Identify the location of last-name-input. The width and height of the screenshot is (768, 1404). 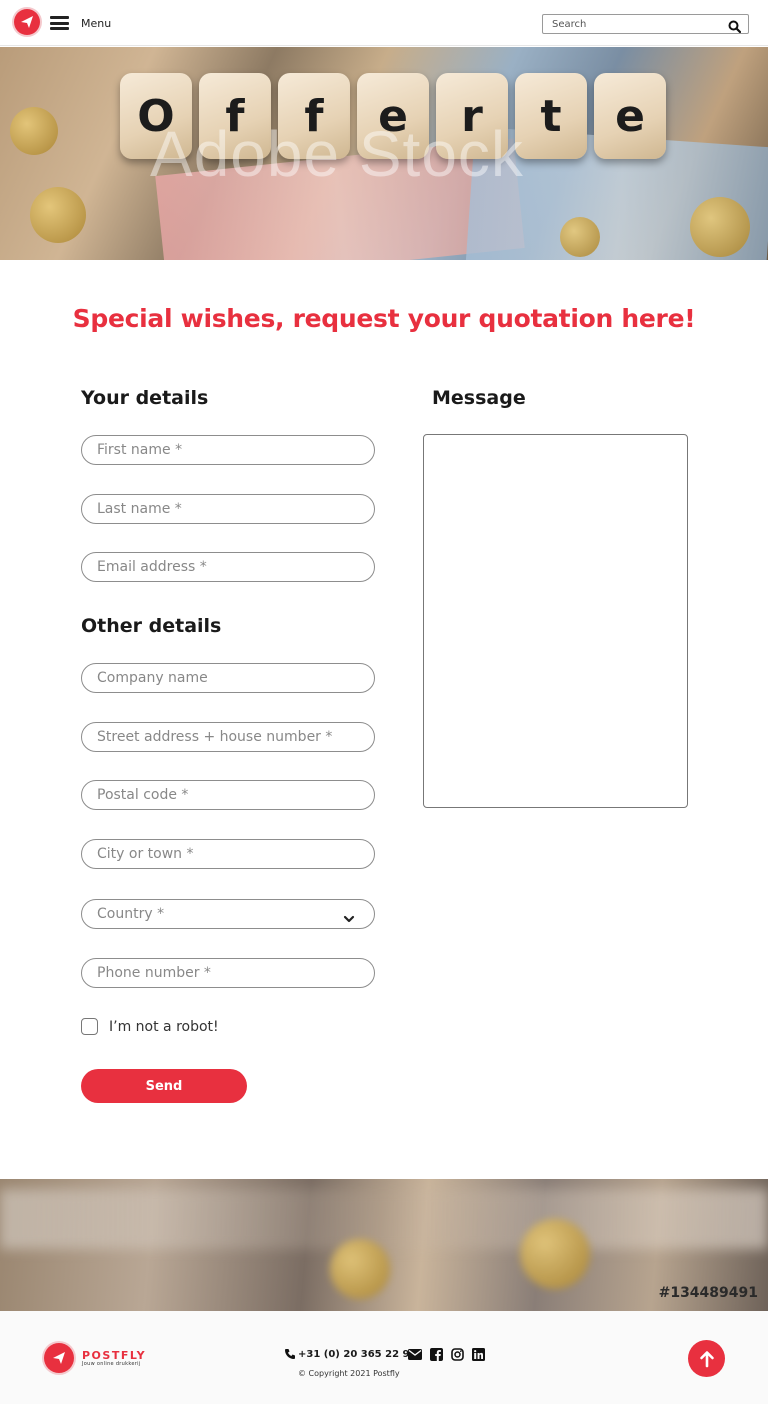
(228, 509).